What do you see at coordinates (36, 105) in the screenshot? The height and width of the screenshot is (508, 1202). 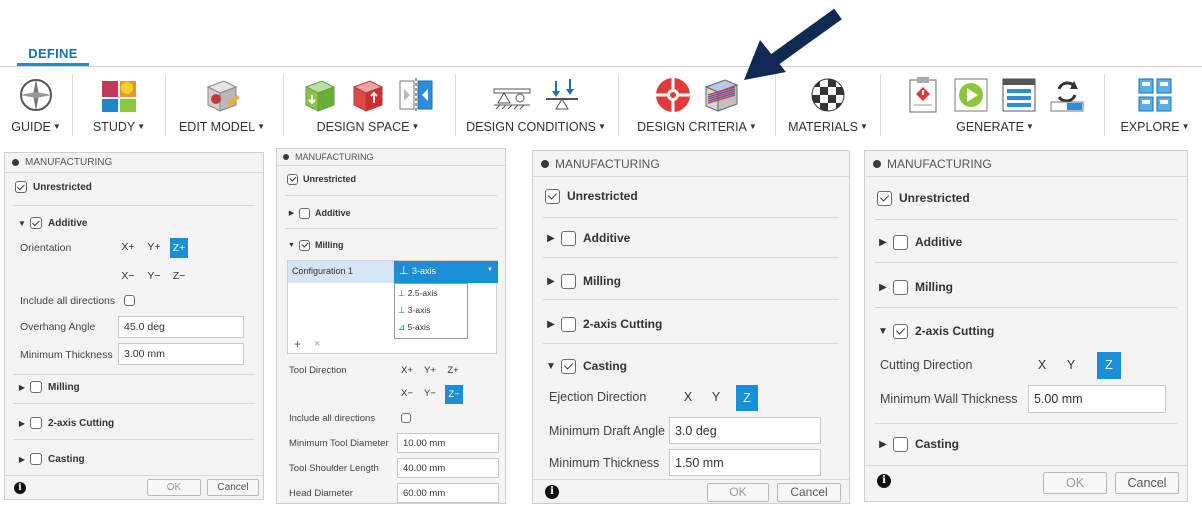 I see `group-guide: GUIDE ▼` at bounding box center [36, 105].